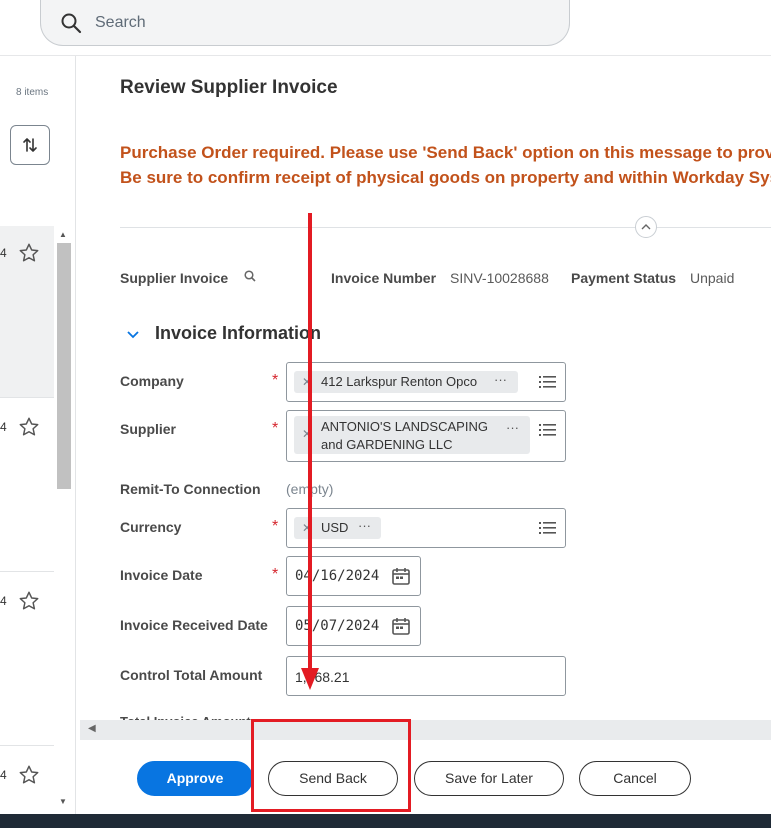  Describe the element at coordinates (152, 381) in the screenshot. I see `company-label: Company` at that location.